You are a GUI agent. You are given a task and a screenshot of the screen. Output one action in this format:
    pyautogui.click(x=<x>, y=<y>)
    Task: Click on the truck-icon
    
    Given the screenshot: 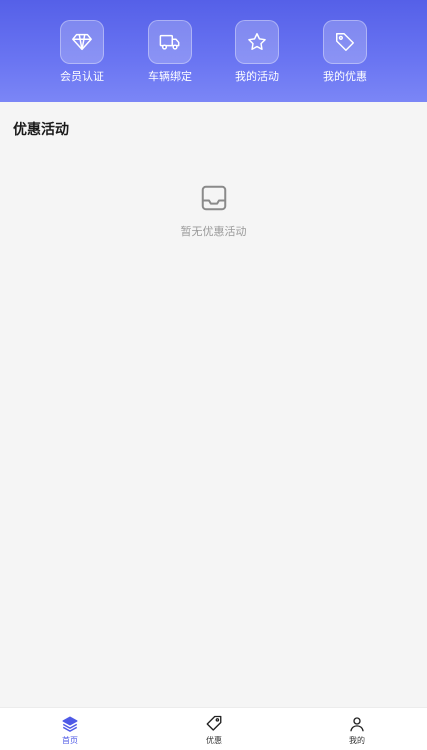 What is the action you would take?
    pyautogui.click(x=169, y=42)
    